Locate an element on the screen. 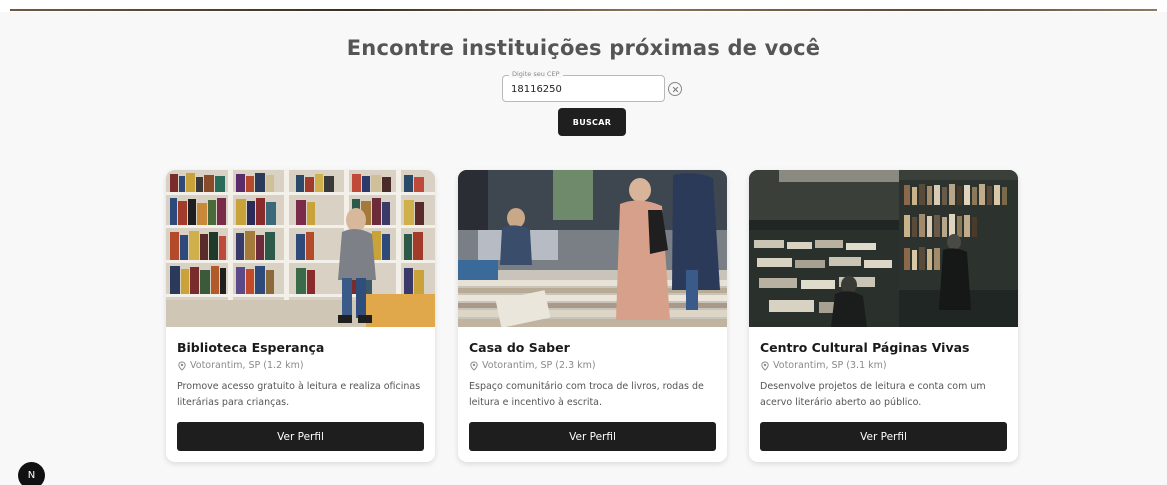 This screenshot has height=485, width=1167. card-title: Casa do Saber is located at coordinates (519, 347).